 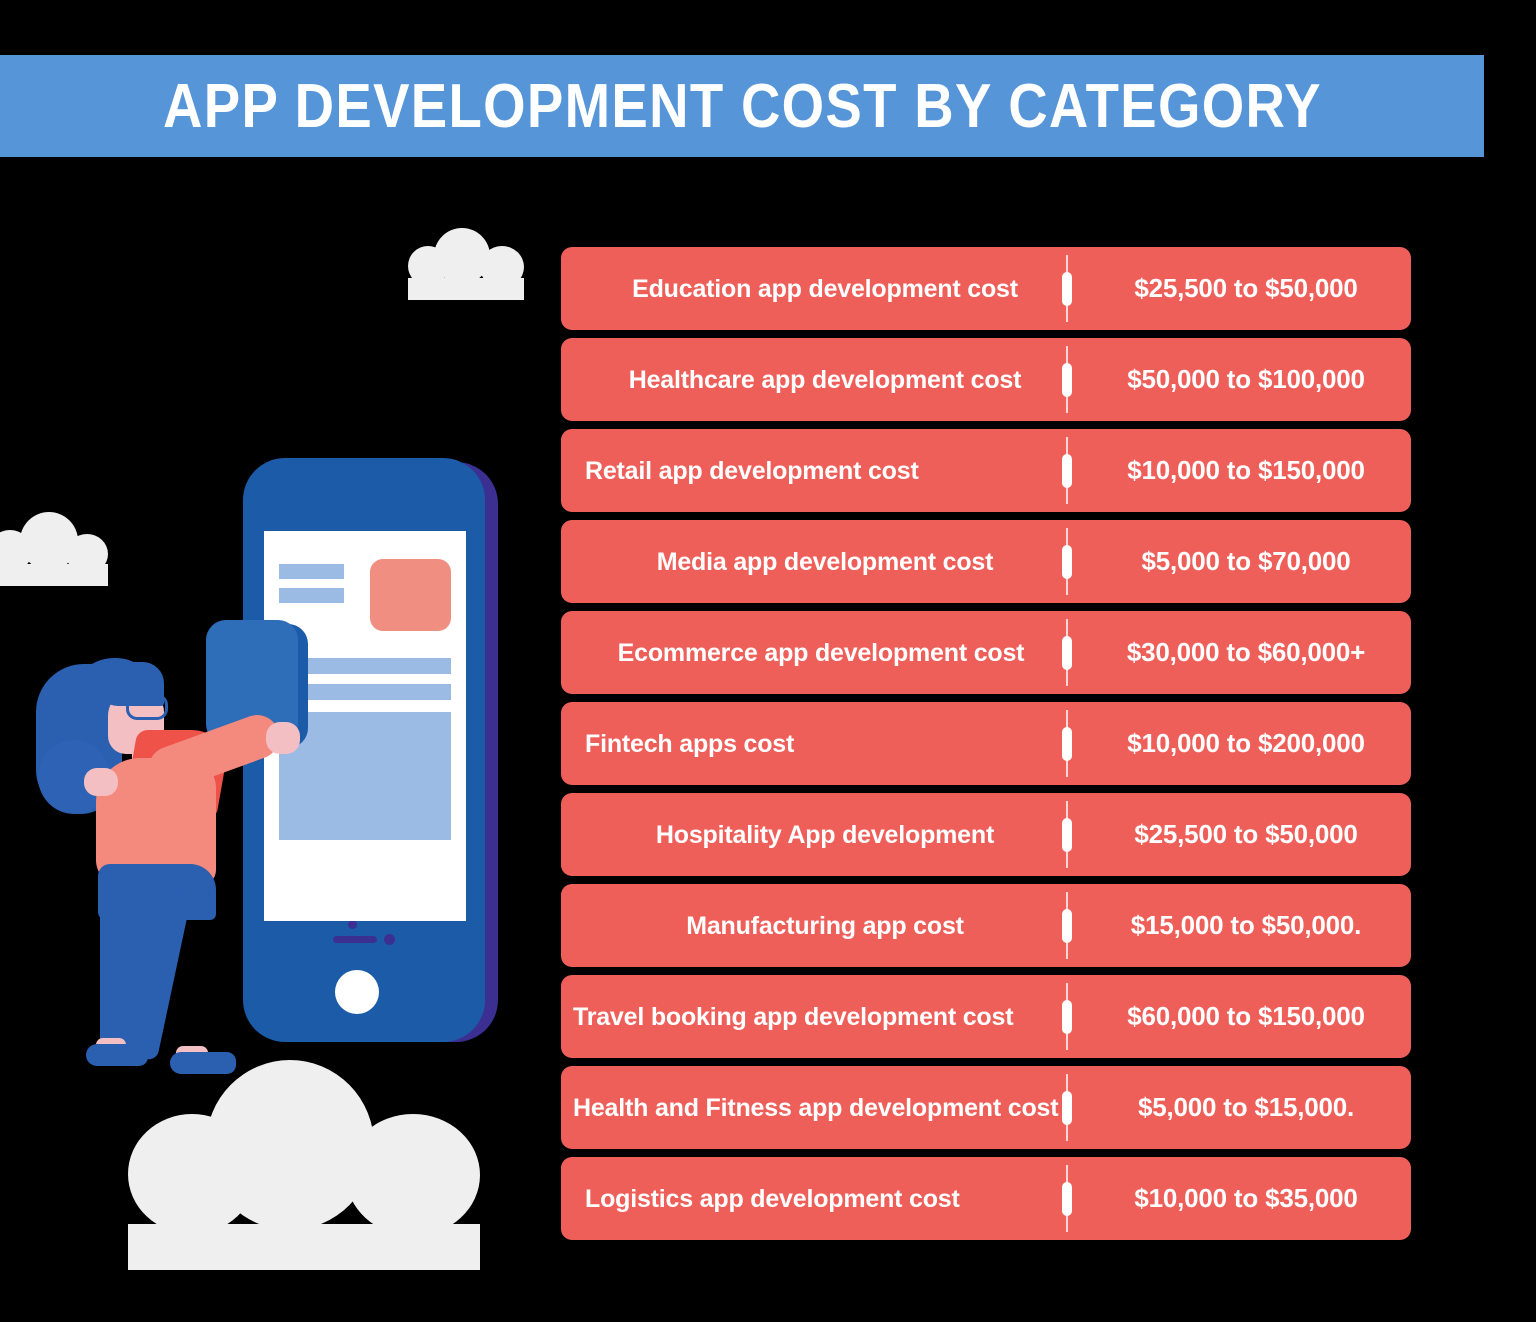 I want to click on row-label: Media app development cost, so click(x=825, y=561).